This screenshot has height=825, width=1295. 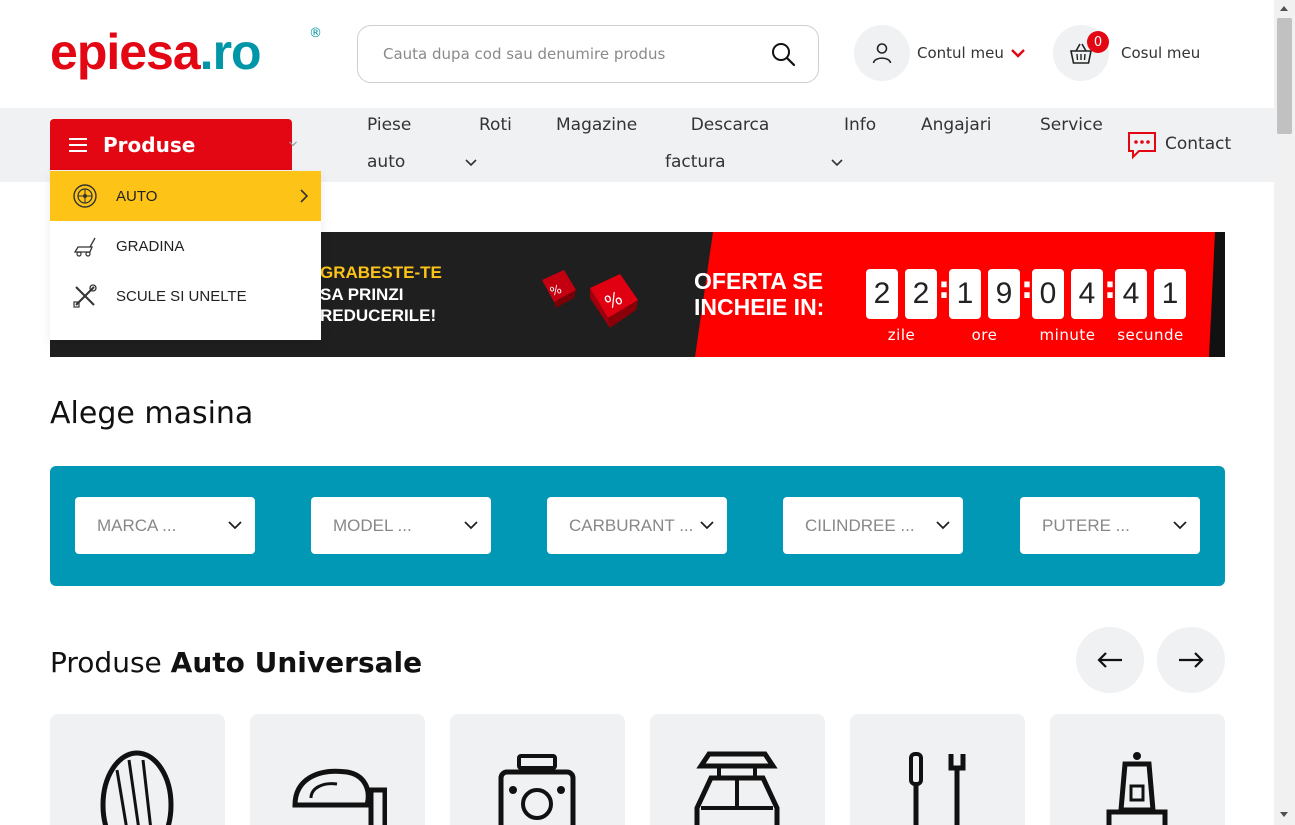 What do you see at coordinates (730, 125) in the screenshot?
I see `nav-descarca-line1: Descarca` at bounding box center [730, 125].